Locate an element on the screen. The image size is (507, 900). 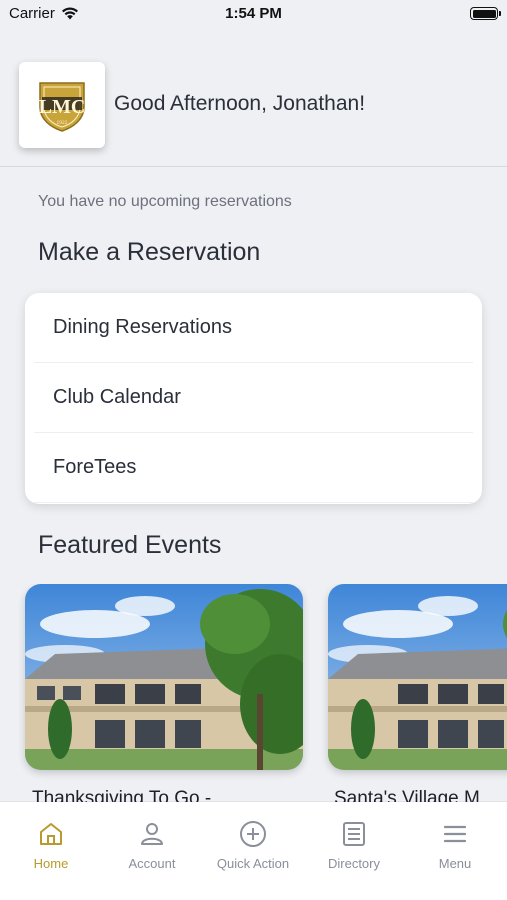
logo-year: 1922 is located at coordinates (62, 123).